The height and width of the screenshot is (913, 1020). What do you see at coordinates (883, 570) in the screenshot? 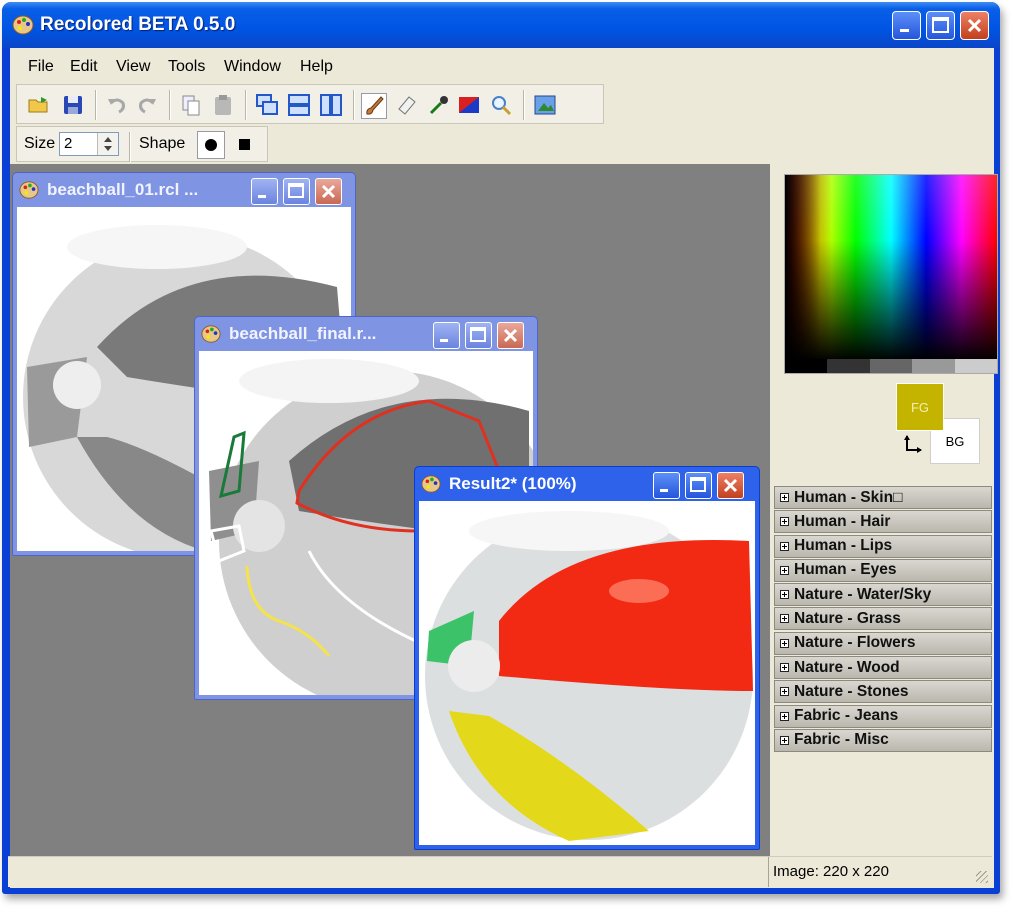
I see `palette-human-eyes: Human - Eyes` at bounding box center [883, 570].